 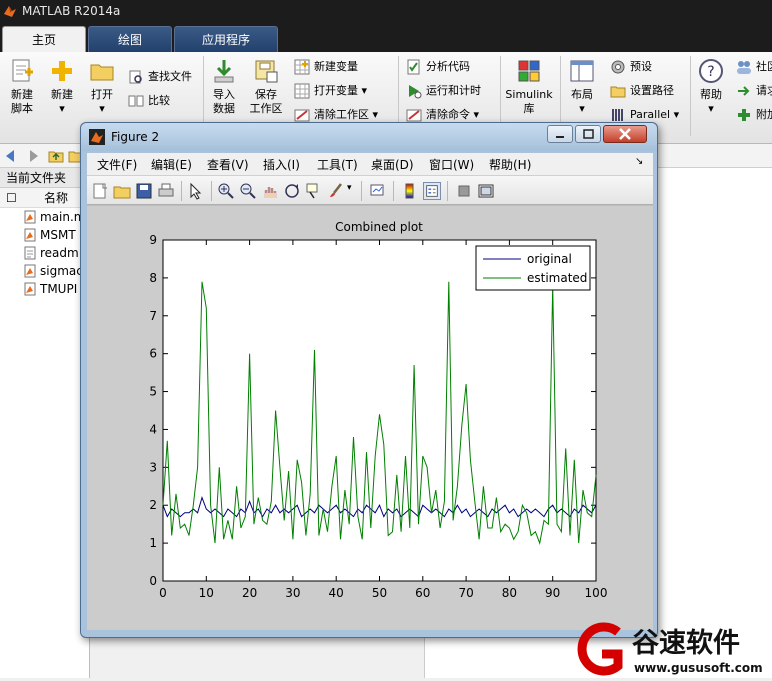 I want to click on maximize-icon, so click(x=588, y=134).